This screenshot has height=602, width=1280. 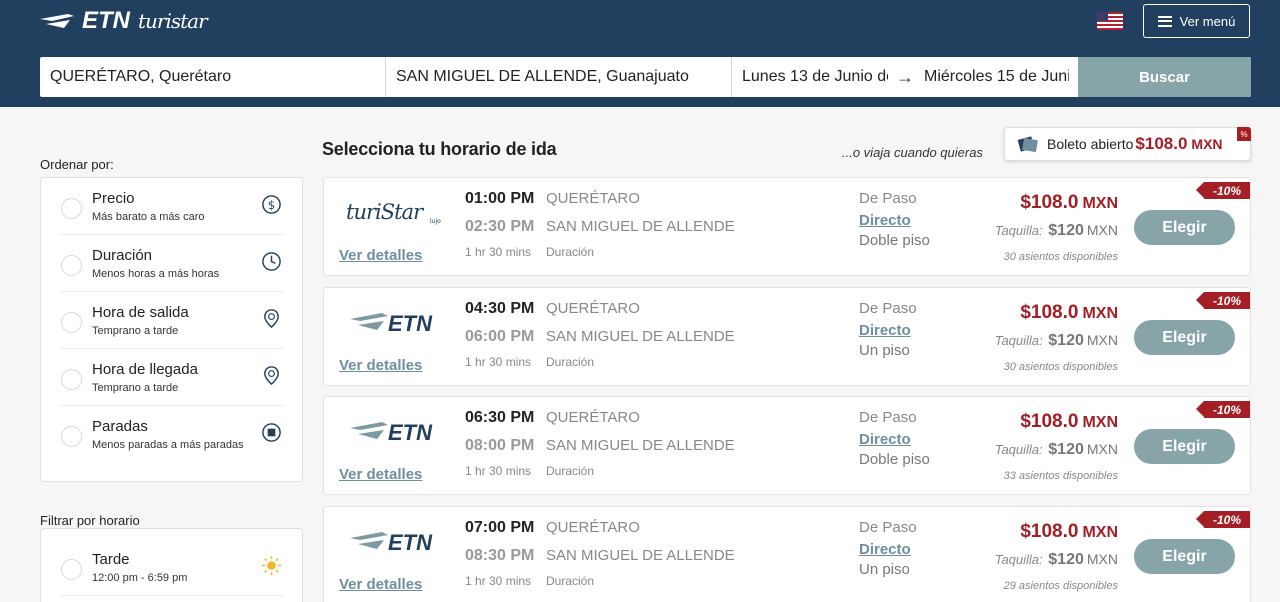 I want to click on brand-logo: ETN, so click(x=399, y=320).